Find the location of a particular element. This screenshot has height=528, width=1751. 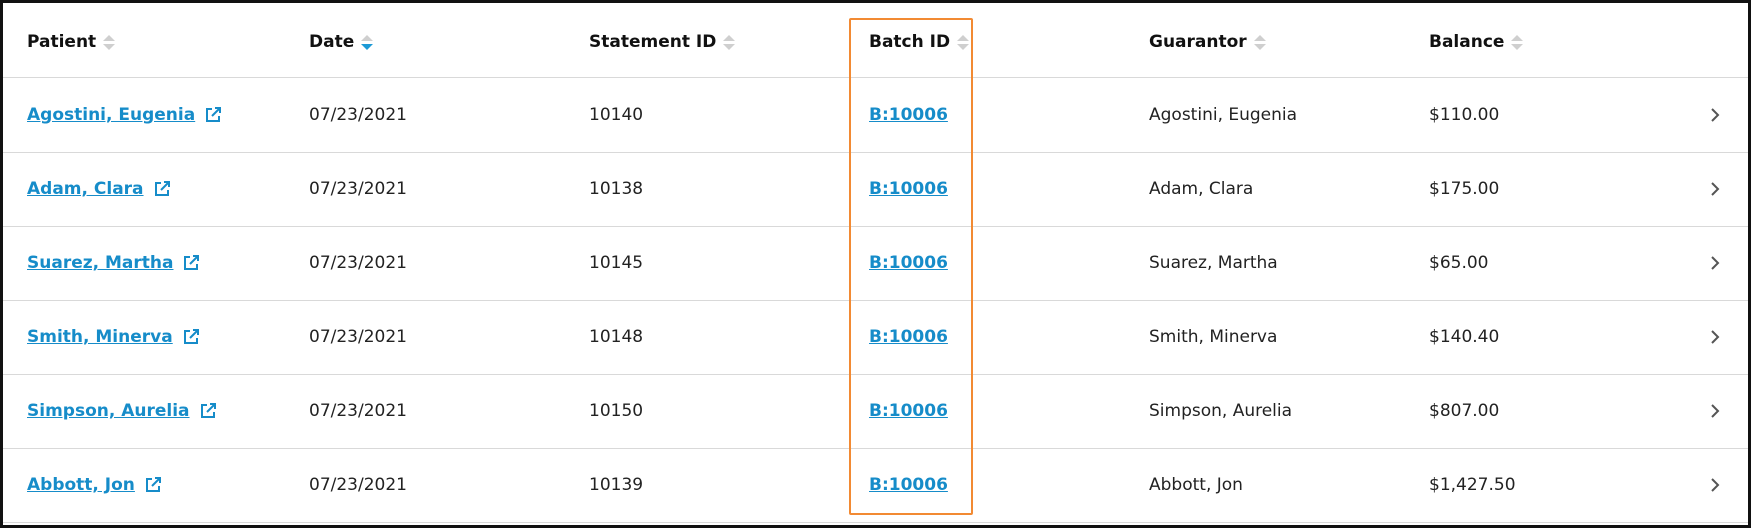

patient-link: Simpson, Aurelia is located at coordinates (108, 411).